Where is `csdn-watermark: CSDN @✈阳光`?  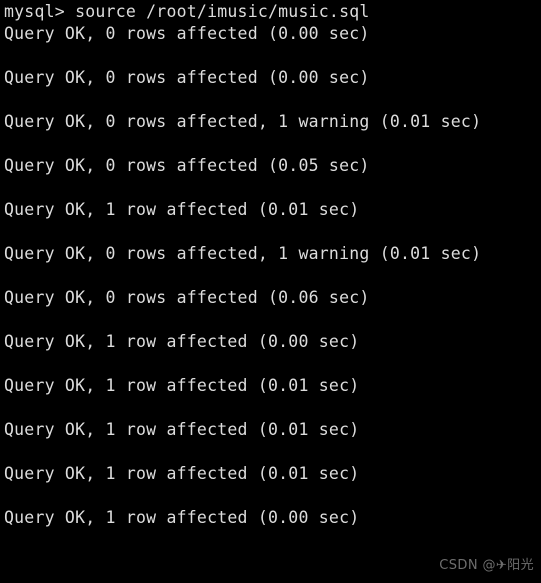
csdn-watermark: CSDN @✈阳光 is located at coordinates (486, 565).